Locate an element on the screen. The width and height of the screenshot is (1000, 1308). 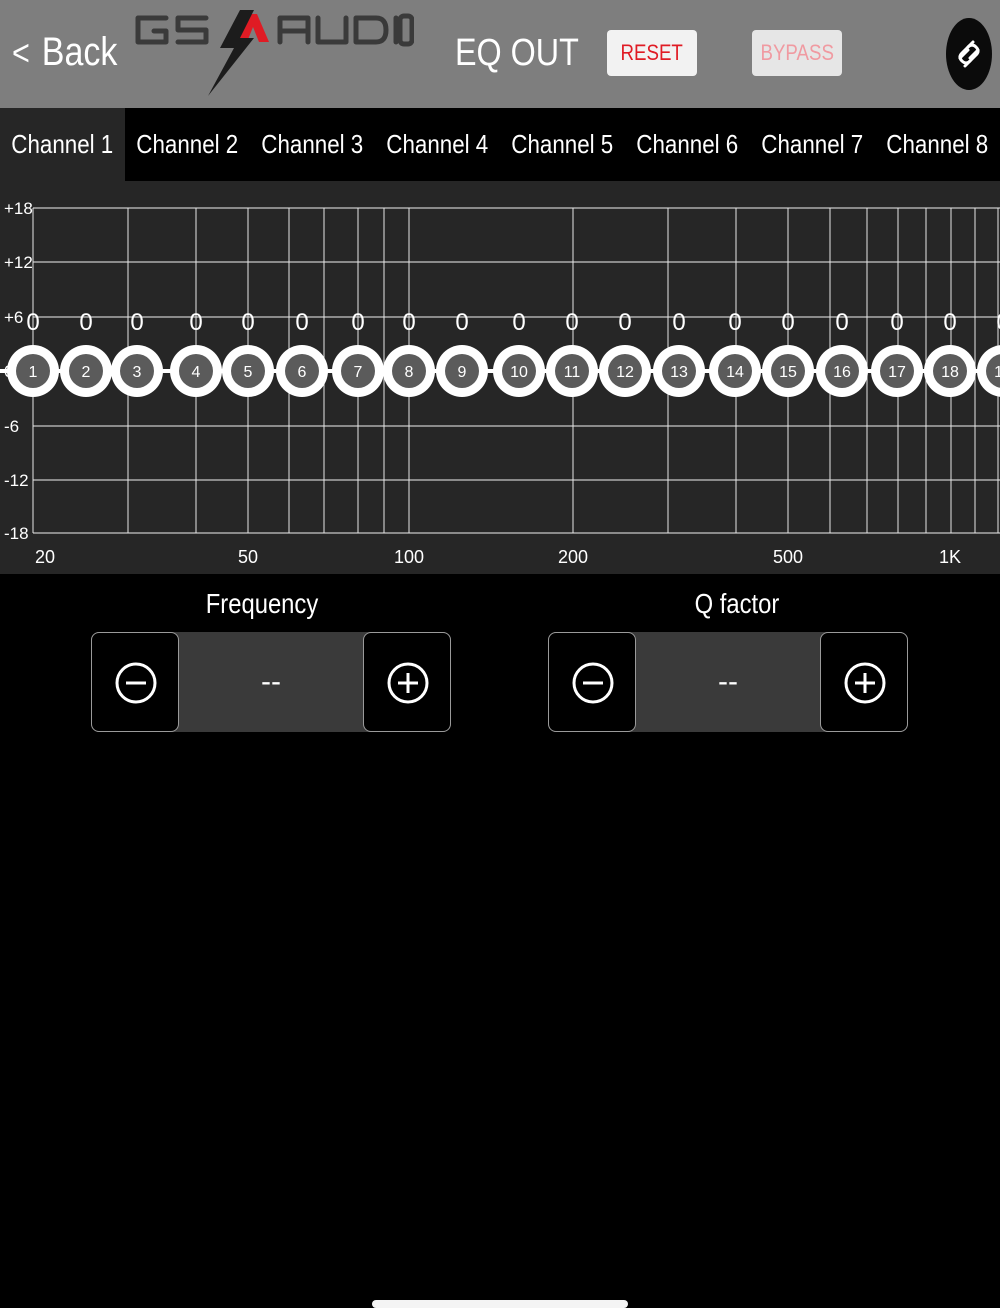
y-axis-label: +18 is located at coordinates (18, 208).